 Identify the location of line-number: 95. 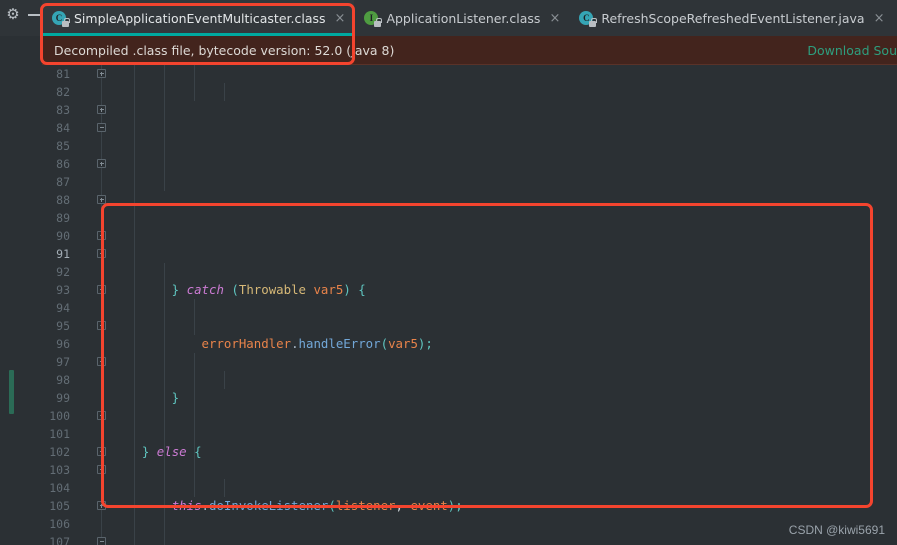
(61, 326).